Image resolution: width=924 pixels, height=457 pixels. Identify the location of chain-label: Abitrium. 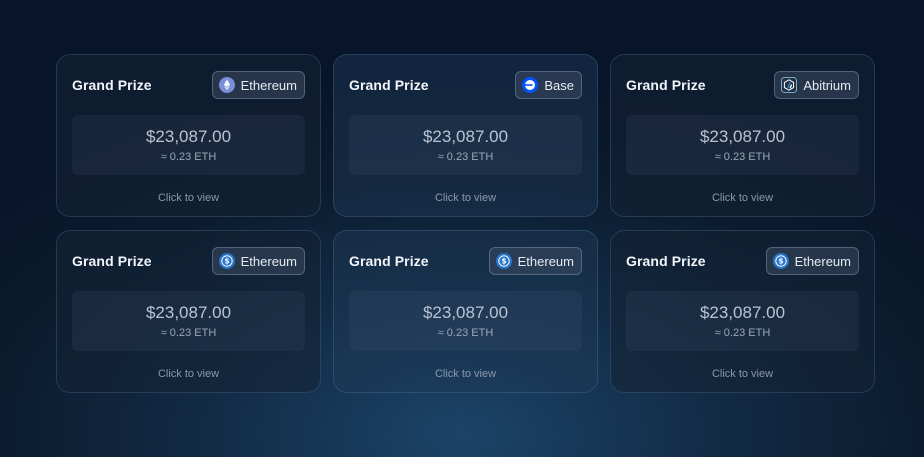
(827, 85).